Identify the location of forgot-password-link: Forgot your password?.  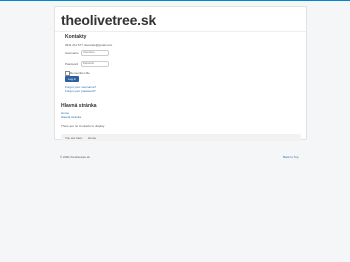
(80, 91).